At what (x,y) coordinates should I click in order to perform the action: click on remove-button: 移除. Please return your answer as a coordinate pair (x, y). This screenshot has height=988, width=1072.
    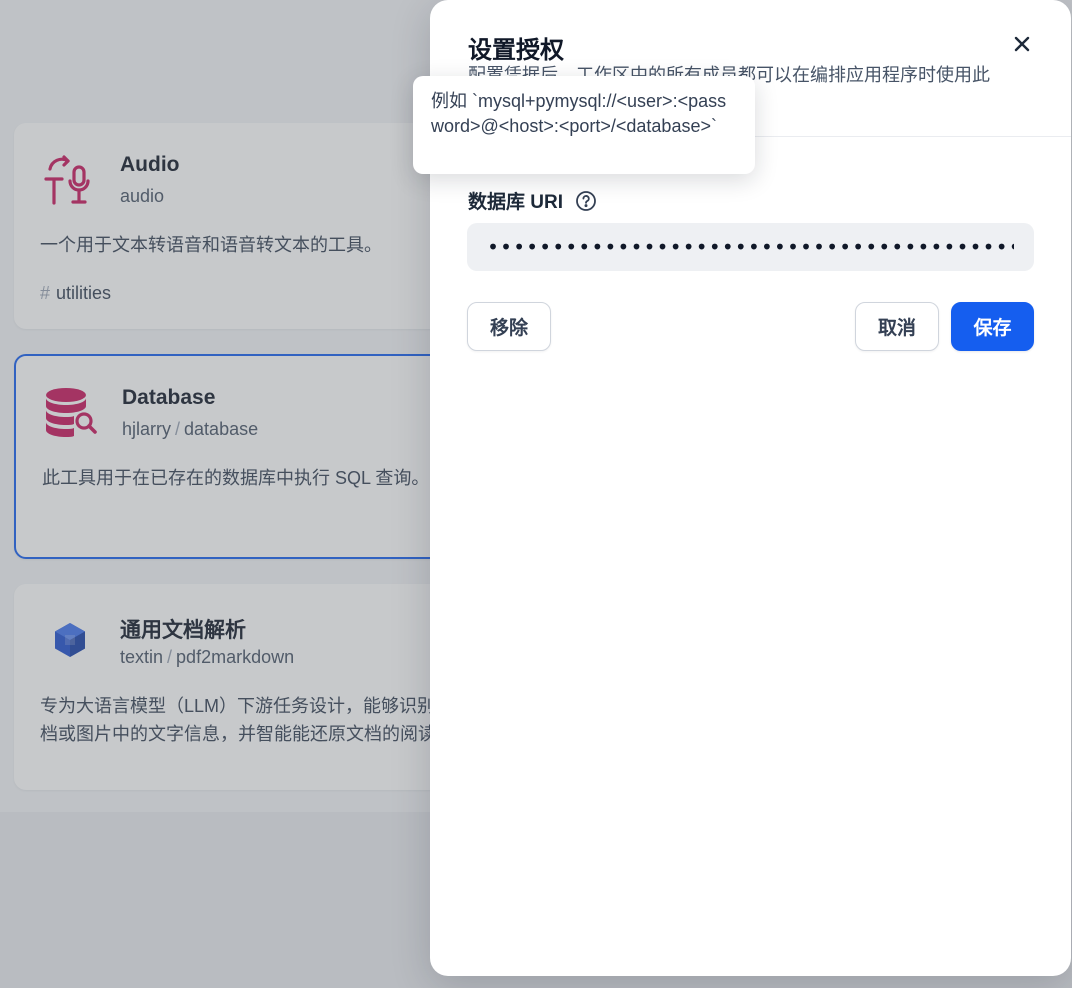
    Looking at the image, I should click on (509, 326).